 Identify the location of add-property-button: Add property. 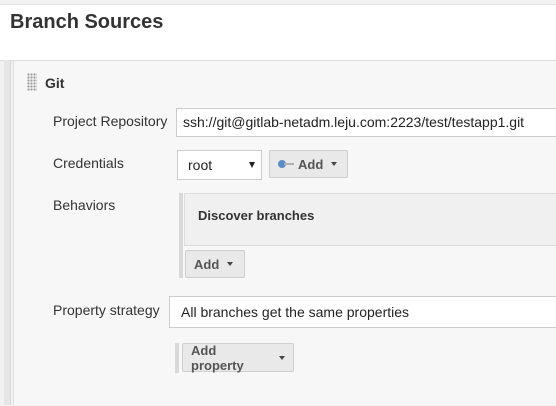
(238, 357).